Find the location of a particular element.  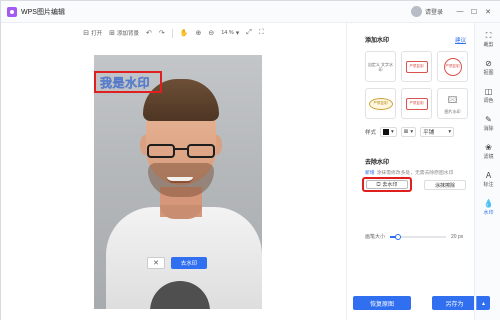

stamp-icon: ⛋ is located at coordinates (378, 184).